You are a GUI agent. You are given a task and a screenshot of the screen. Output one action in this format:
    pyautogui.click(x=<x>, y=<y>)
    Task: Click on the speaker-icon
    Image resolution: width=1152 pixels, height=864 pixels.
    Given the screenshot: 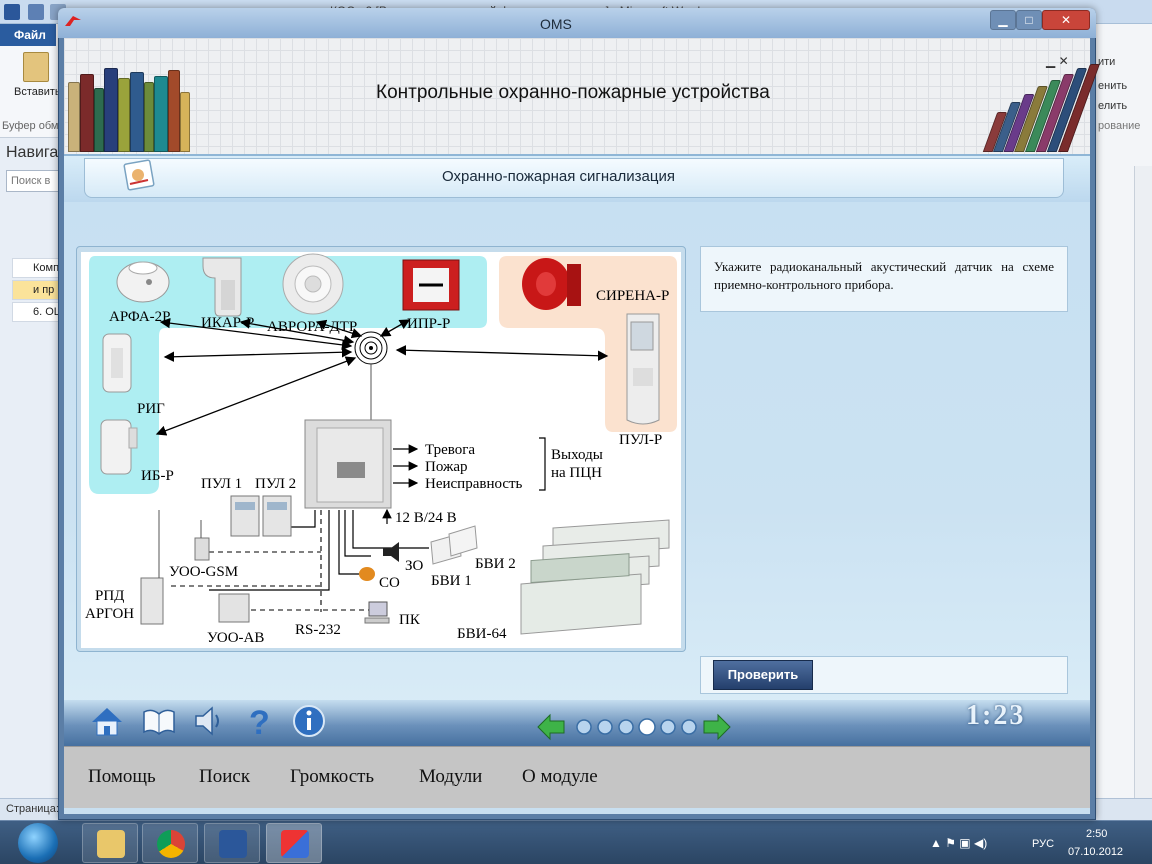 What is the action you would take?
    pyautogui.click(x=209, y=721)
    